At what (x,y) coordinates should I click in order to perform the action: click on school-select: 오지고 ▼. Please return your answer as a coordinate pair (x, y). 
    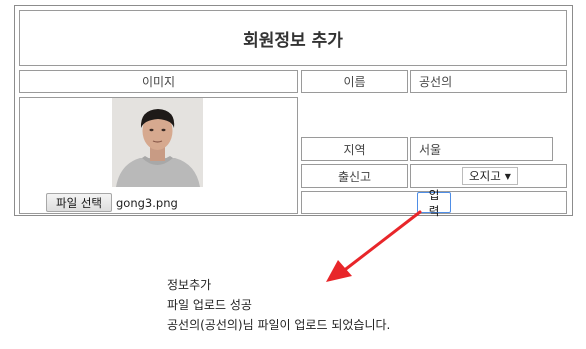
    Looking at the image, I should click on (490, 176).